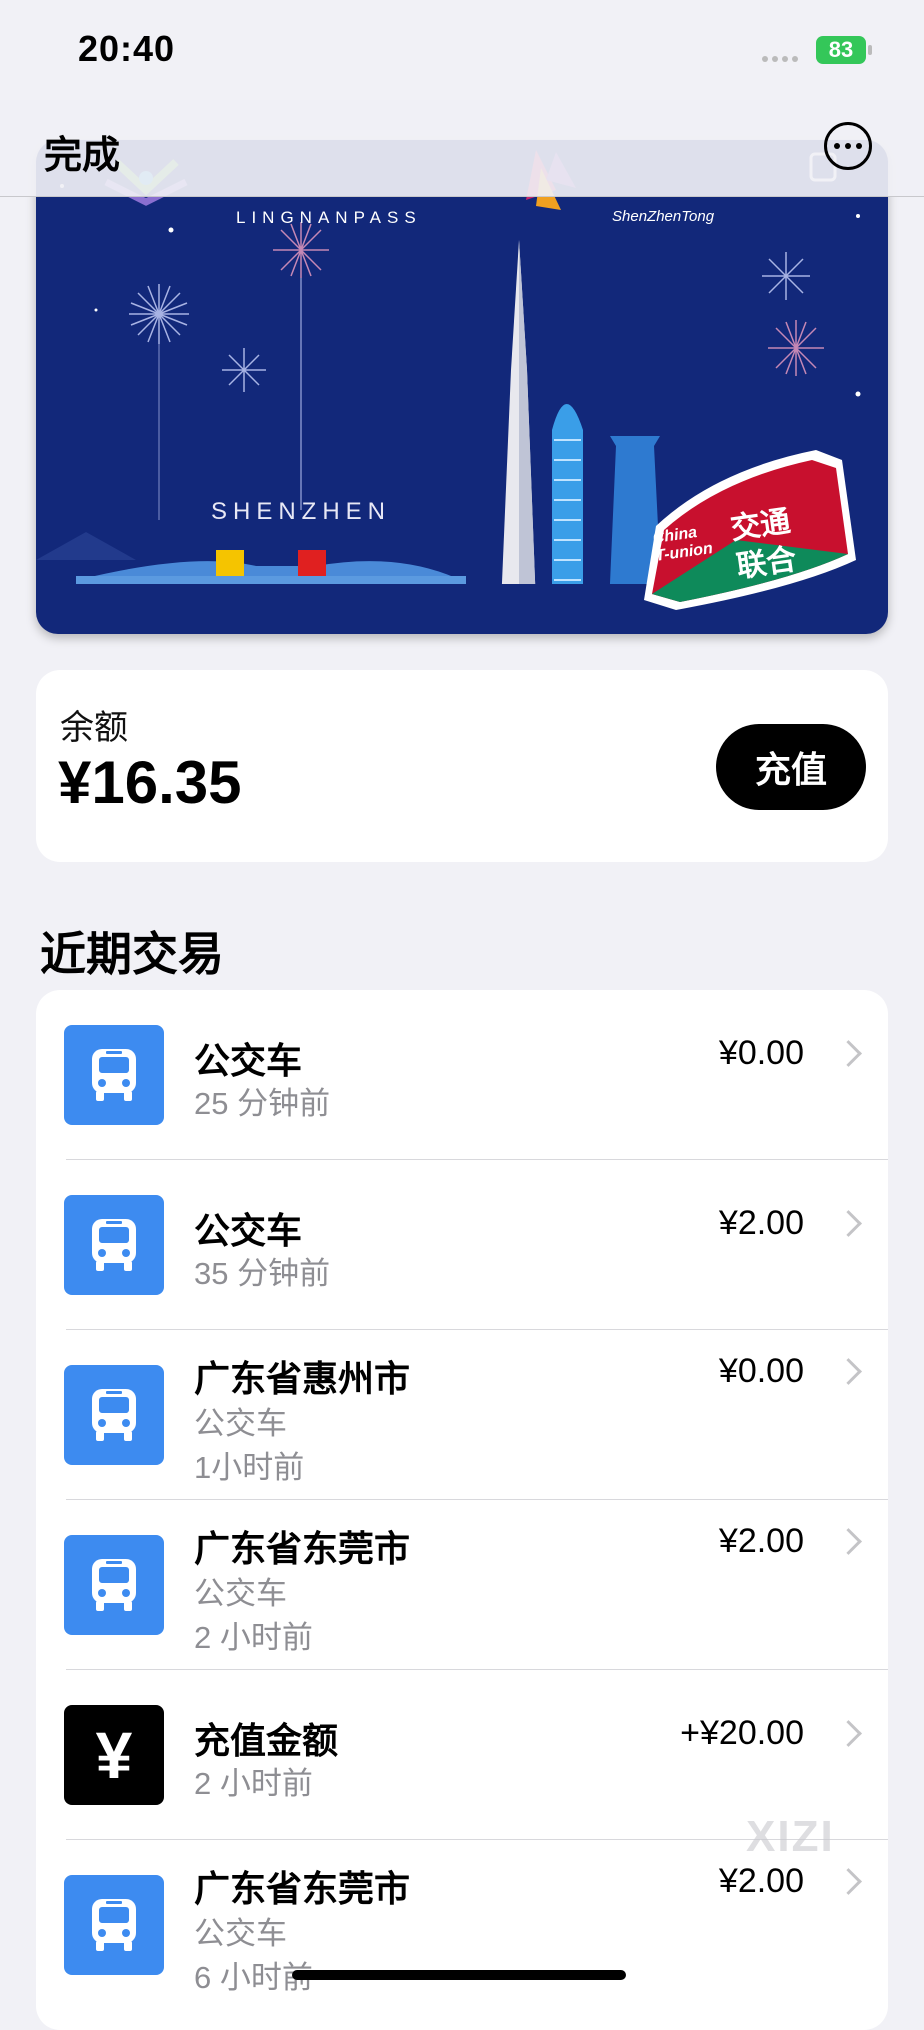 Image resolution: width=924 pixels, height=2030 pixels. I want to click on recent-transactions-title: 近期交易, so click(132, 954).